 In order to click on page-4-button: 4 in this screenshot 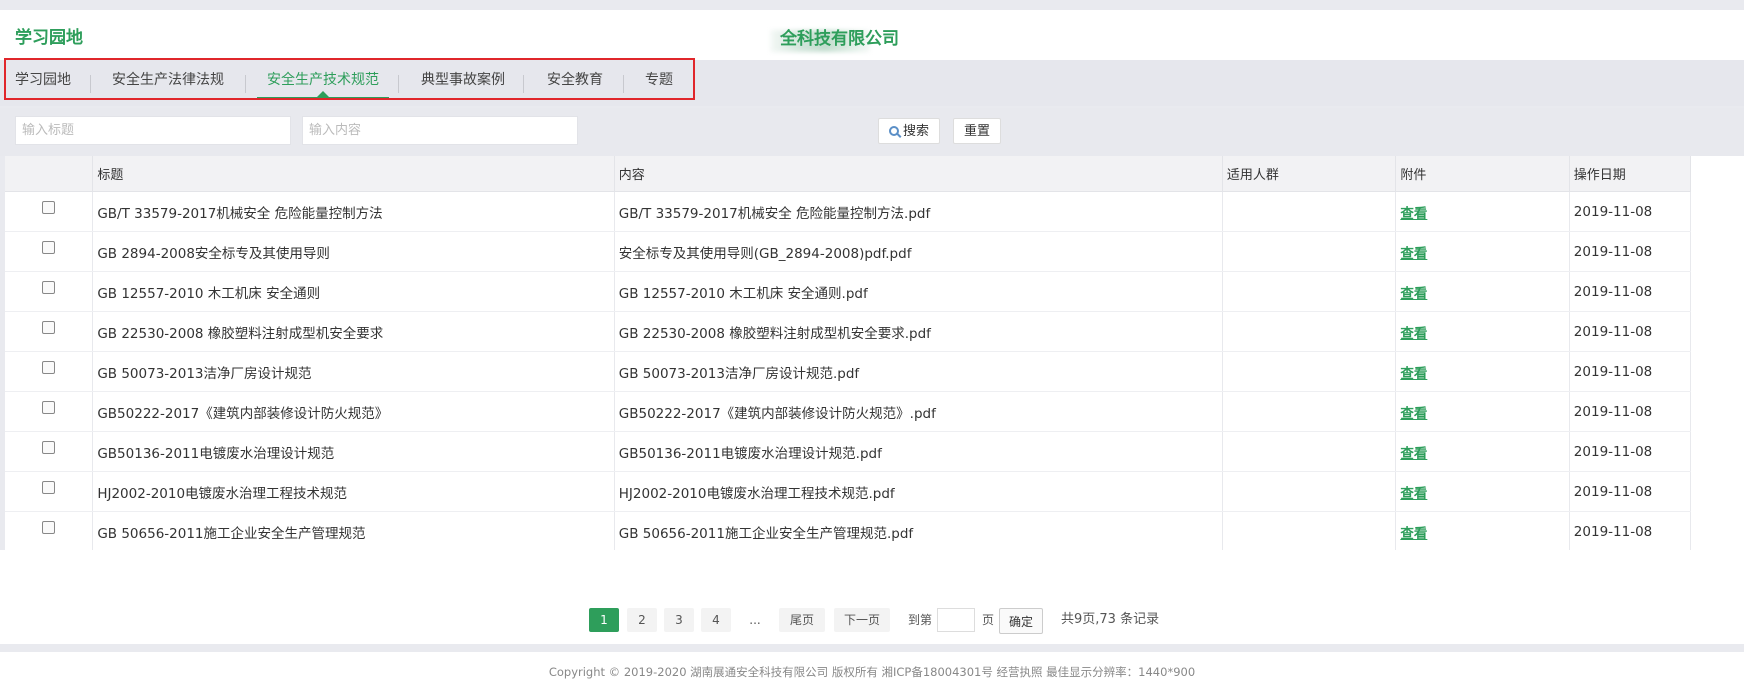, I will do `click(716, 620)`.